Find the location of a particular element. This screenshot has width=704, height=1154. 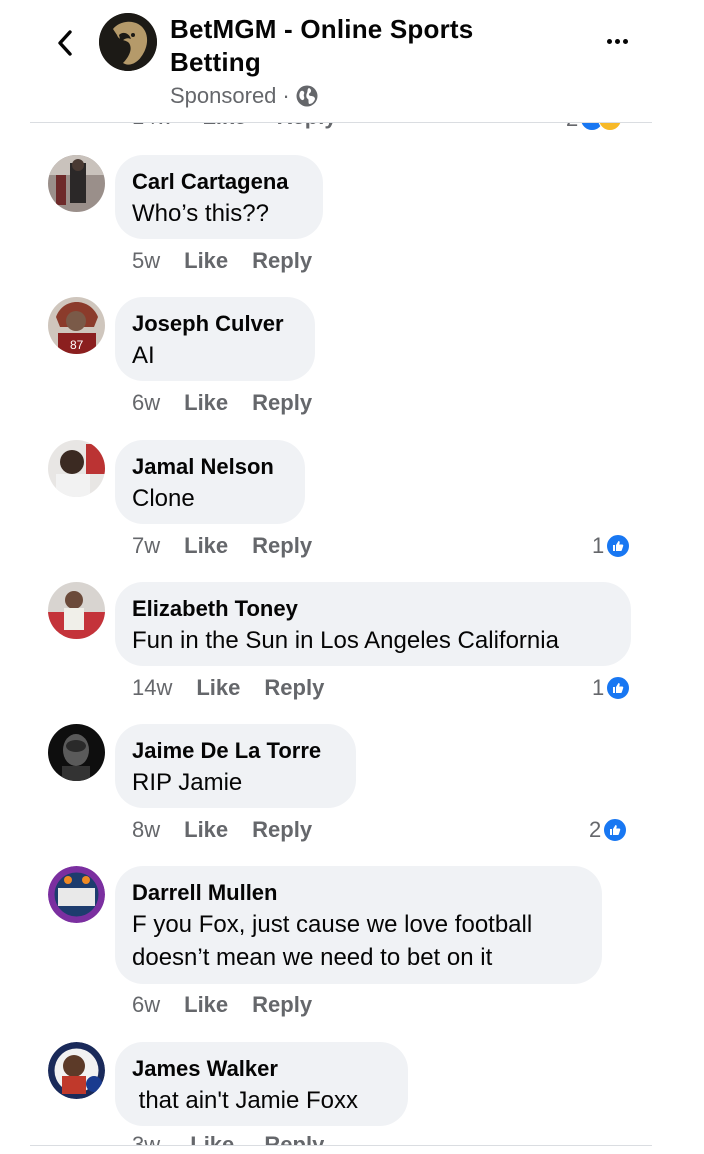

comment-actions: 14w Like Reply is located at coordinates (228, 688).